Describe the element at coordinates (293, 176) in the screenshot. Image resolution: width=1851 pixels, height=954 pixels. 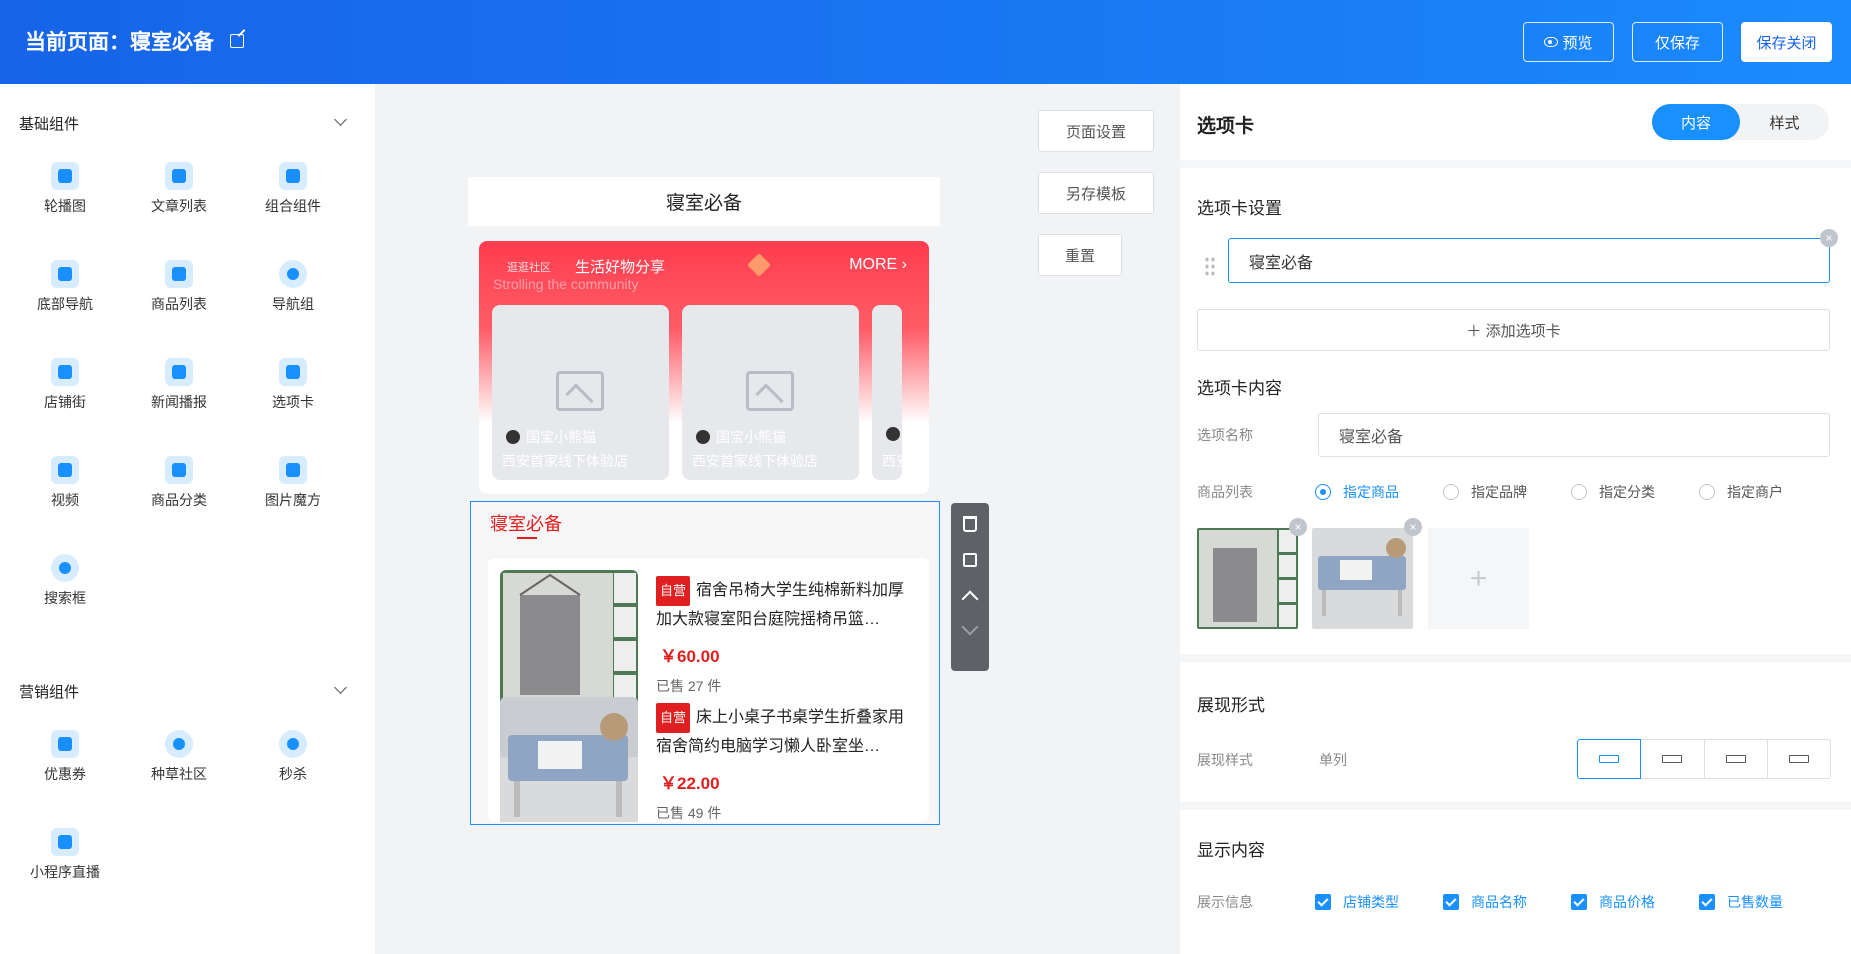
I see `combo-icon` at that location.